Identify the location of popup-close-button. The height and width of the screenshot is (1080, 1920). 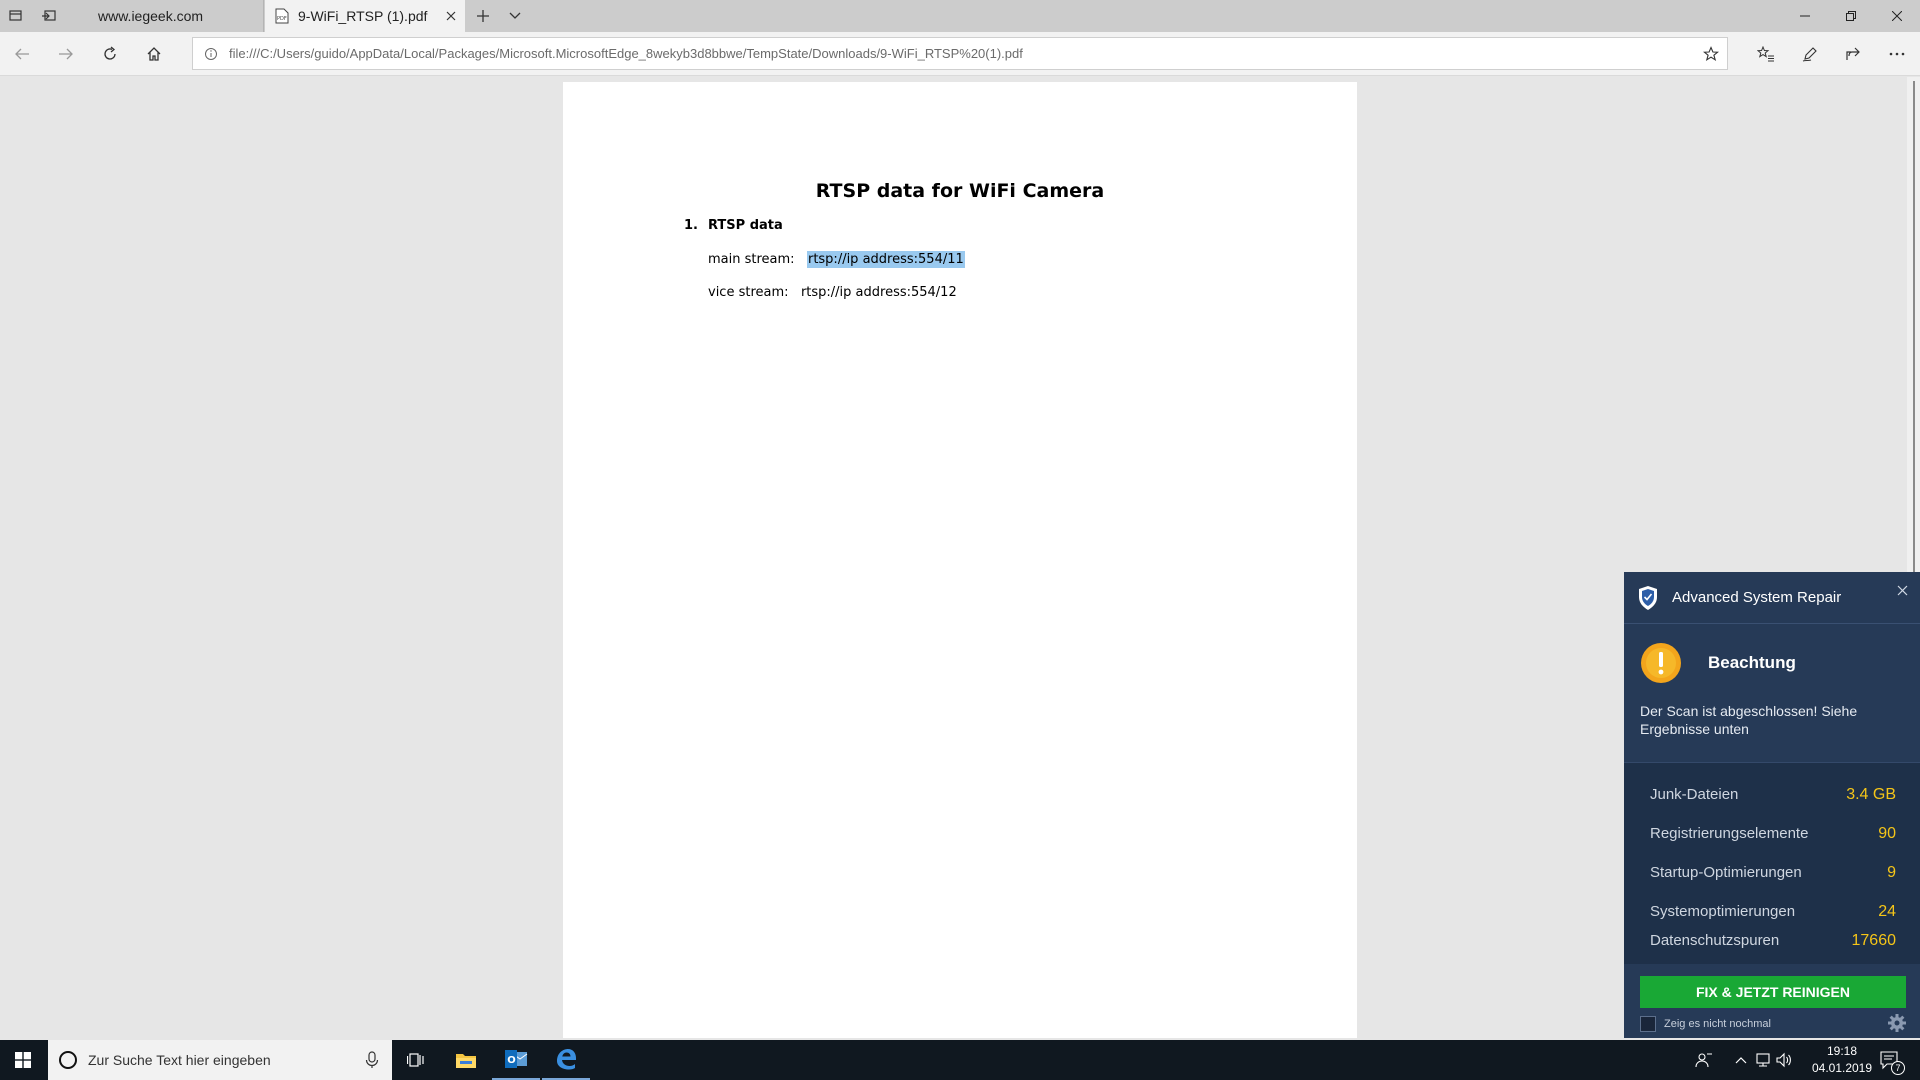
(1902, 590).